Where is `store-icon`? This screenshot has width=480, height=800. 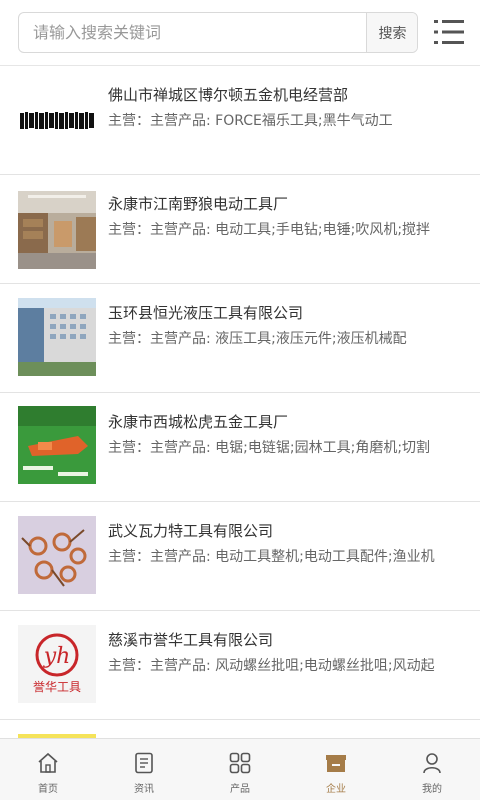 store-icon is located at coordinates (336, 763).